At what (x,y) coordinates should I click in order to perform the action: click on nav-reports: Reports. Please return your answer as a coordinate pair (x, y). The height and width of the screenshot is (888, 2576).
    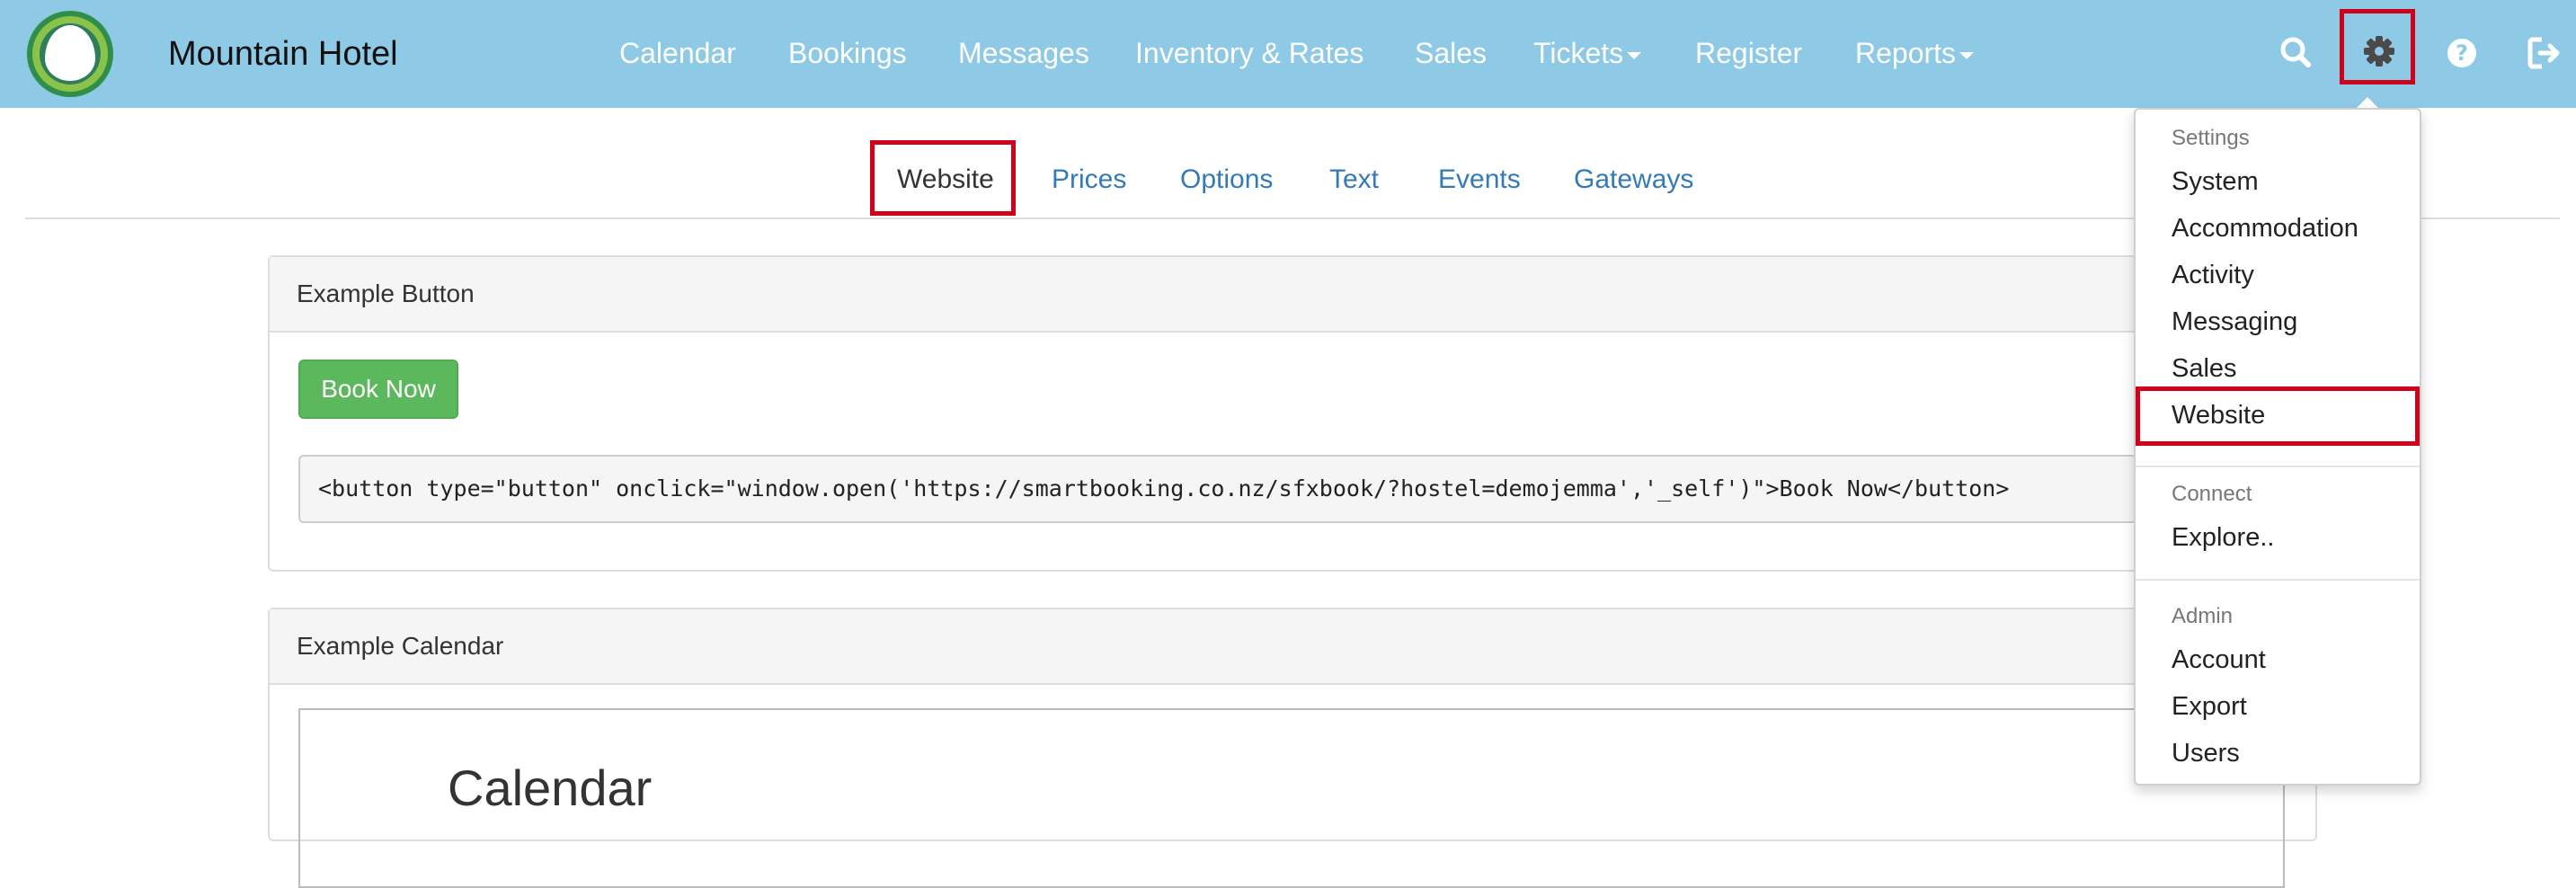
    Looking at the image, I should click on (1915, 53).